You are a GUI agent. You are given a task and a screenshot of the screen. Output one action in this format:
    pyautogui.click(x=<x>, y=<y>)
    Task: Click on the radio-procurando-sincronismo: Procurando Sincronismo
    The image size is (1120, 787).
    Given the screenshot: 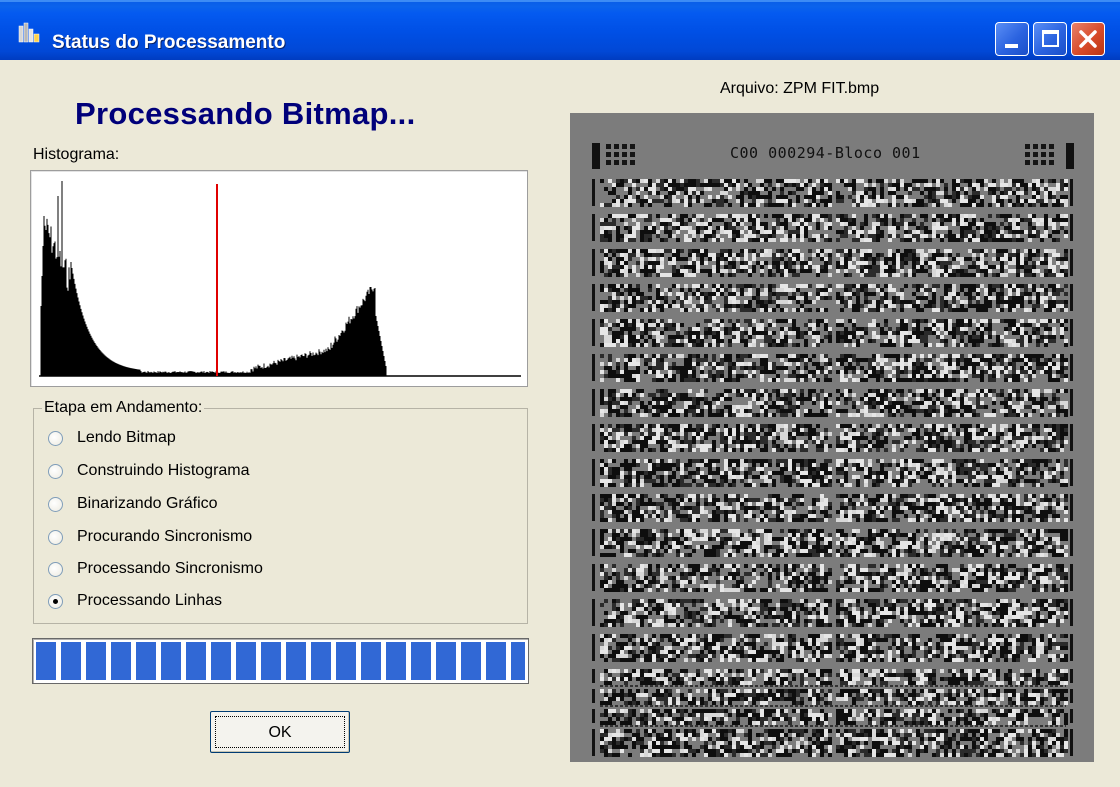 What is the action you would take?
    pyautogui.click(x=150, y=537)
    